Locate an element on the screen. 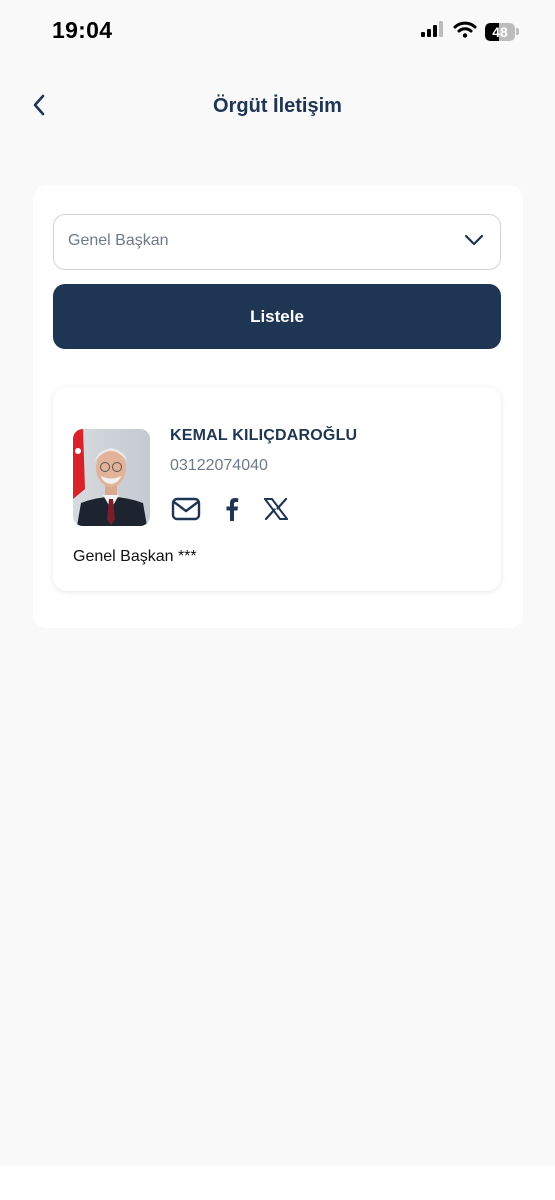 The image size is (555, 1200). status-time: 19:04 is located at coordinates (82, 30).